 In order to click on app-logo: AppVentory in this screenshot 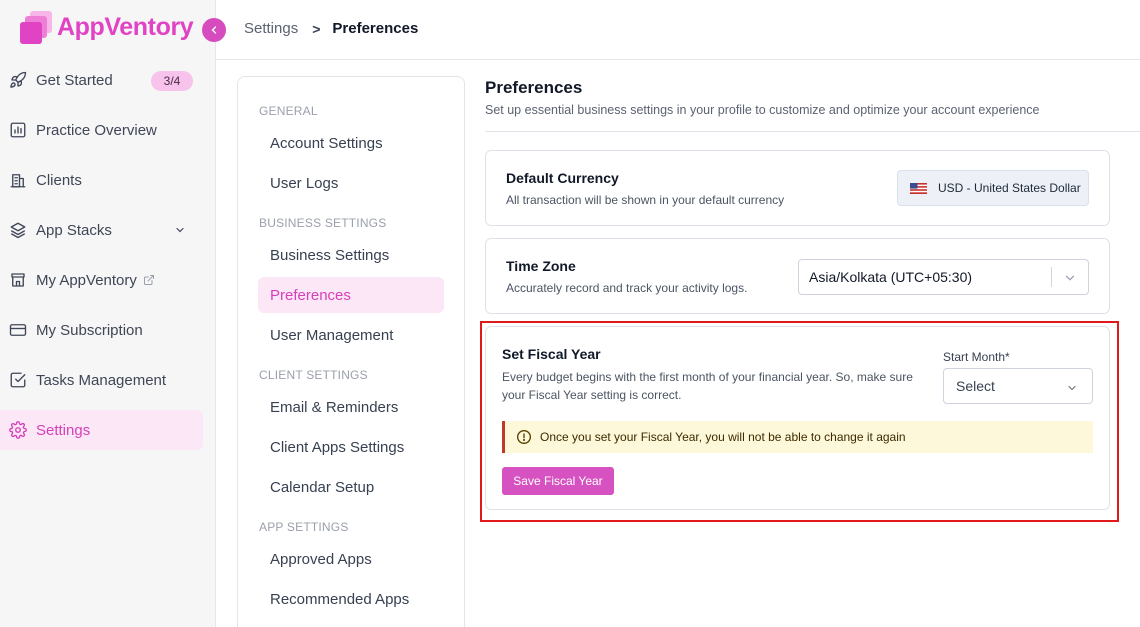, I will do `click(106, 27)`.